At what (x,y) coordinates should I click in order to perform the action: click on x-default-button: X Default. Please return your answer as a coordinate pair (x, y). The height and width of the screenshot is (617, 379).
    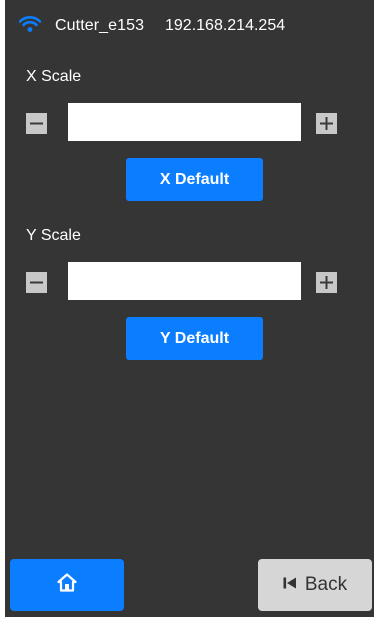
    Looking at the image, I should click on (194, 179).